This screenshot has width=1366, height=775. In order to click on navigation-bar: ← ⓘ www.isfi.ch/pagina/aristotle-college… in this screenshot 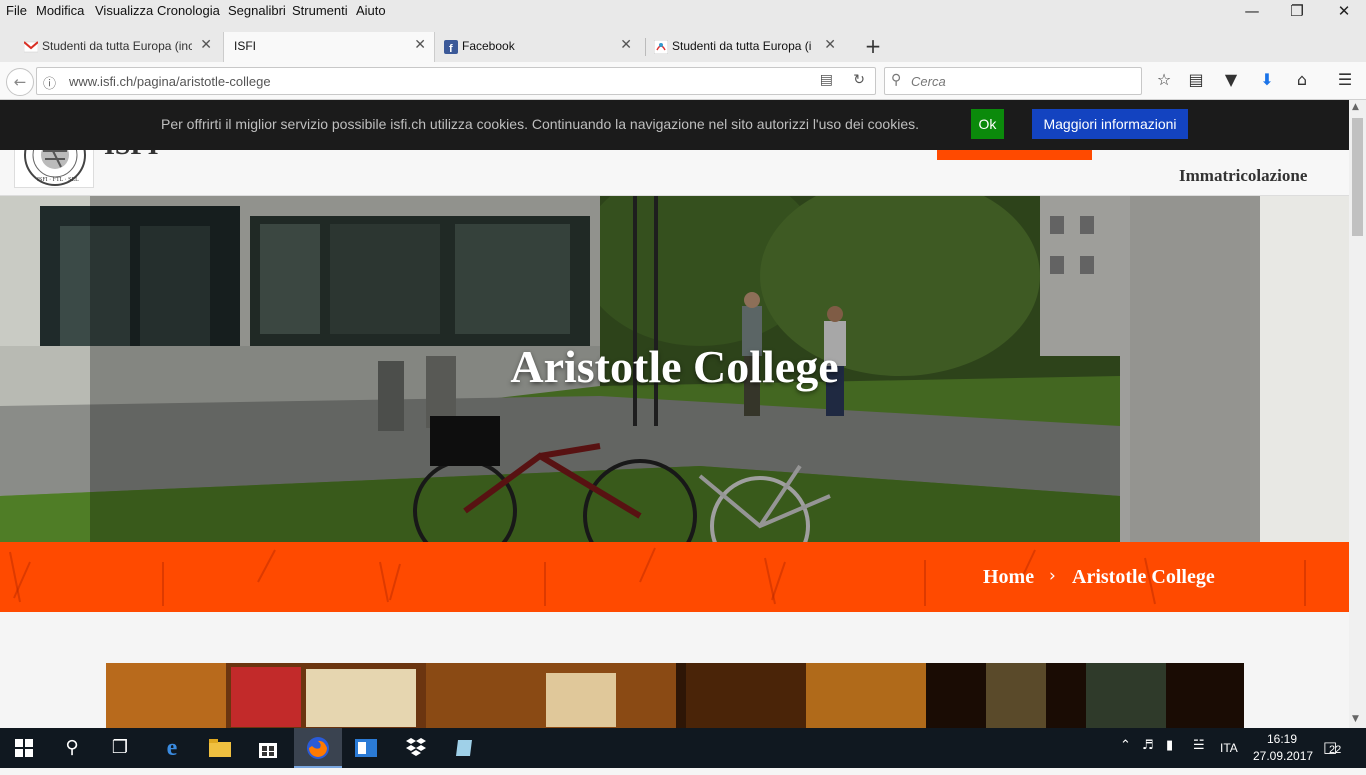, I will do `click(683, 81)`.